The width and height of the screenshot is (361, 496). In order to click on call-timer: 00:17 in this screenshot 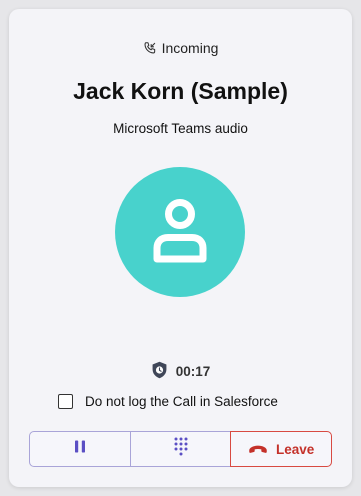, I will do `click(180, 371)`.